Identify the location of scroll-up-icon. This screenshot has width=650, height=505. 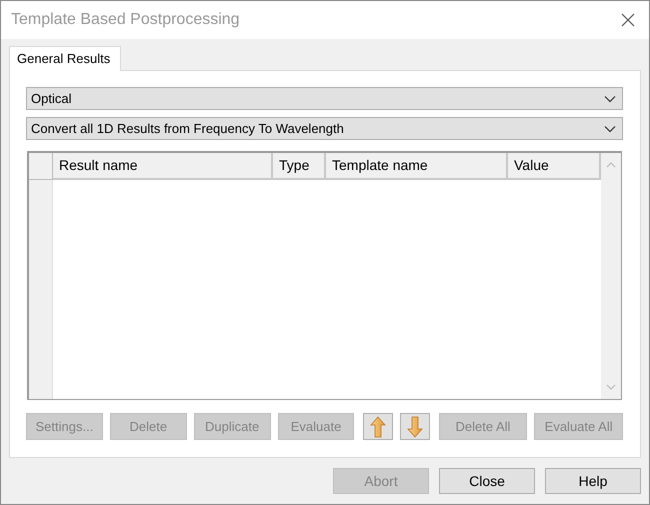
(611, 164).